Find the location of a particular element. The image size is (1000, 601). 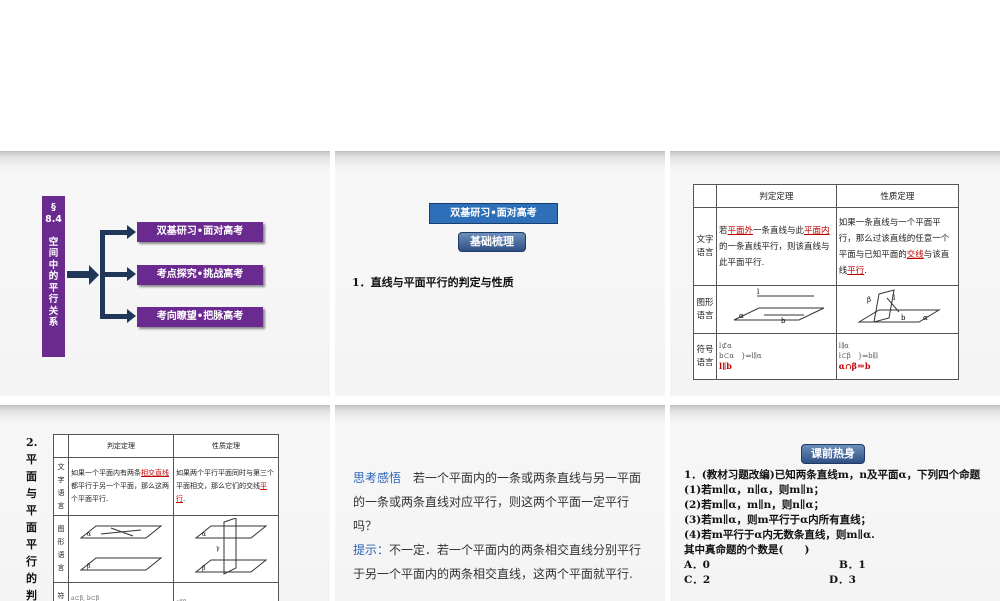

question-head: 1．(教材习题改编)已知两条直线m，n及平面α，下列四个命题 is located at coordinates (834, 475).